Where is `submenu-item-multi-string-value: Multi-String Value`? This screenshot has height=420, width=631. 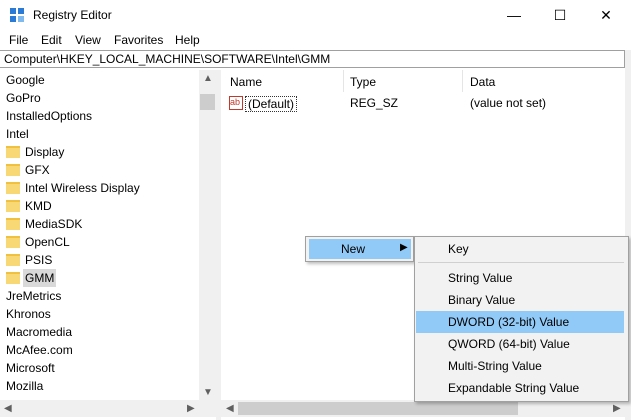
submenu-item-multi-string-value: Multi-String Value is located at coordinates (520, 366).